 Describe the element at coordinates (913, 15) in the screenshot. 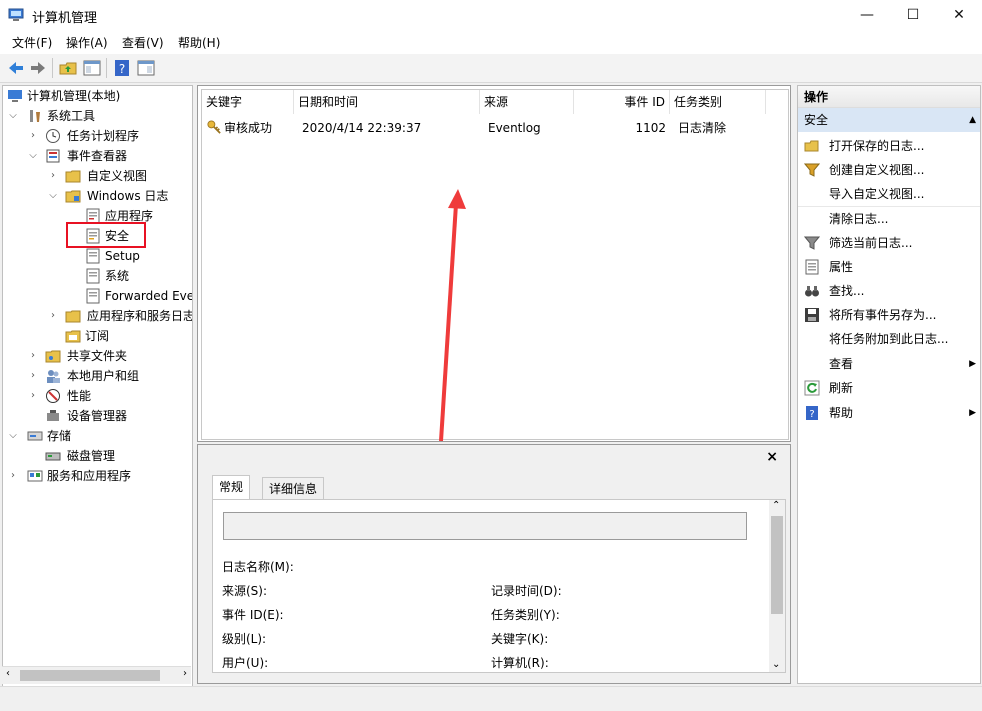

I see `maximize-button: ☐` at that location.